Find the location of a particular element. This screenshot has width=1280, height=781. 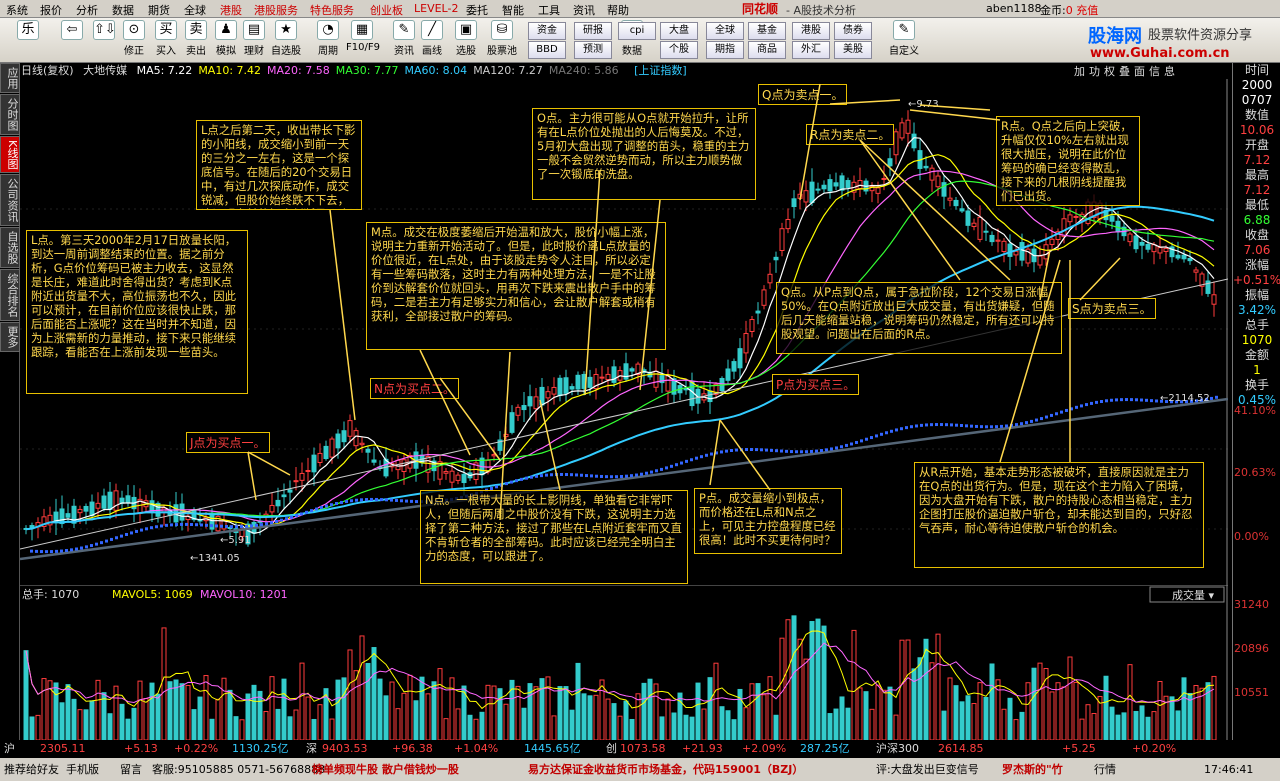

ticker-8: +1.04% is located at coordinates (476, 749).